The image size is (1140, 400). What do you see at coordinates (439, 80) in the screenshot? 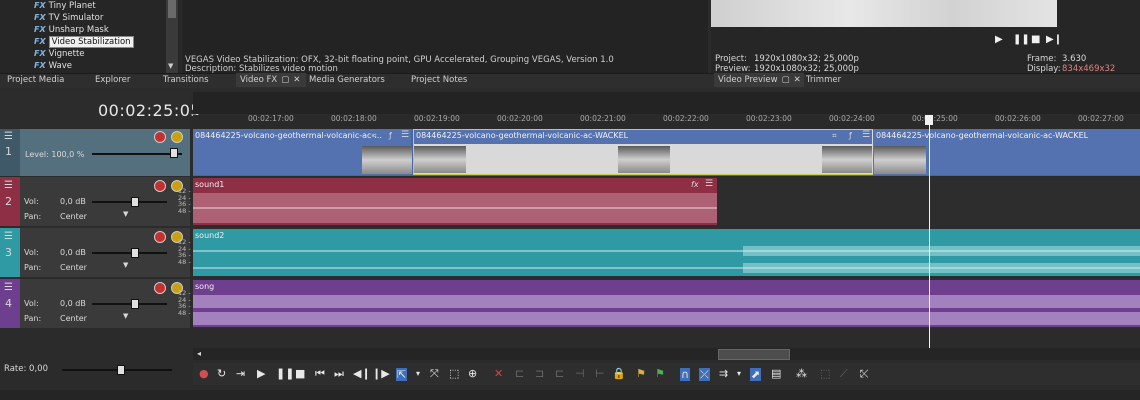
I see `tab-project-notes: Project Notes` at bounding box center [439, 80].